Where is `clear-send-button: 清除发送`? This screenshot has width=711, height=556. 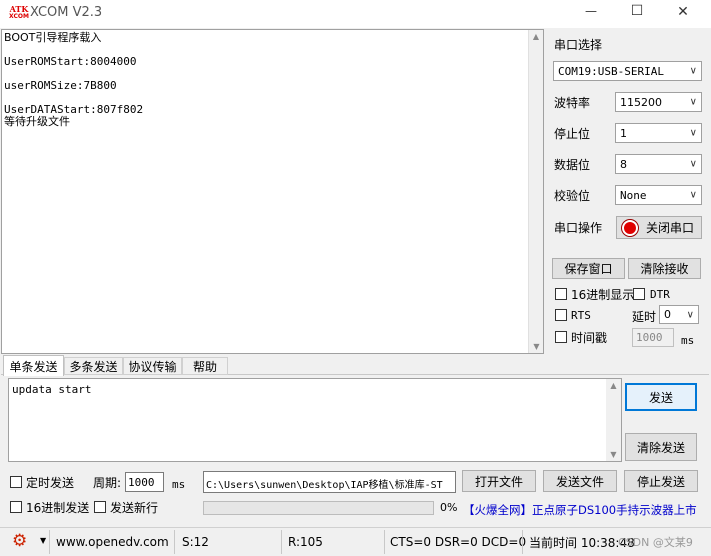 clear-send-button: 清除发送 is located at coordinates (661, 447).